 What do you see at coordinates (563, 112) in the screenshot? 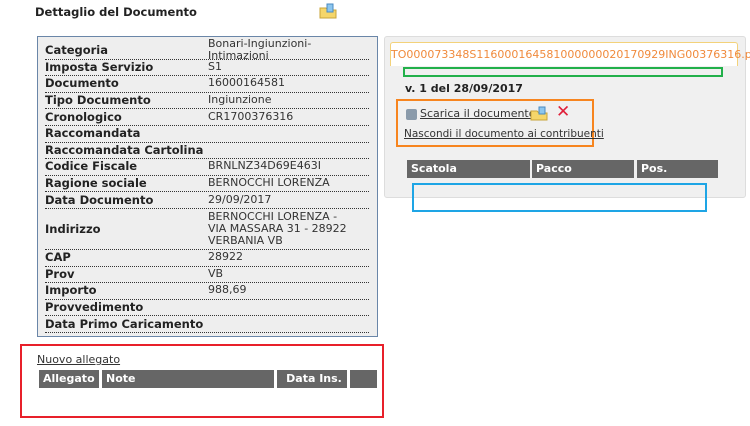
I see `delete-icon: ✕` at bounding box center [563, 112].